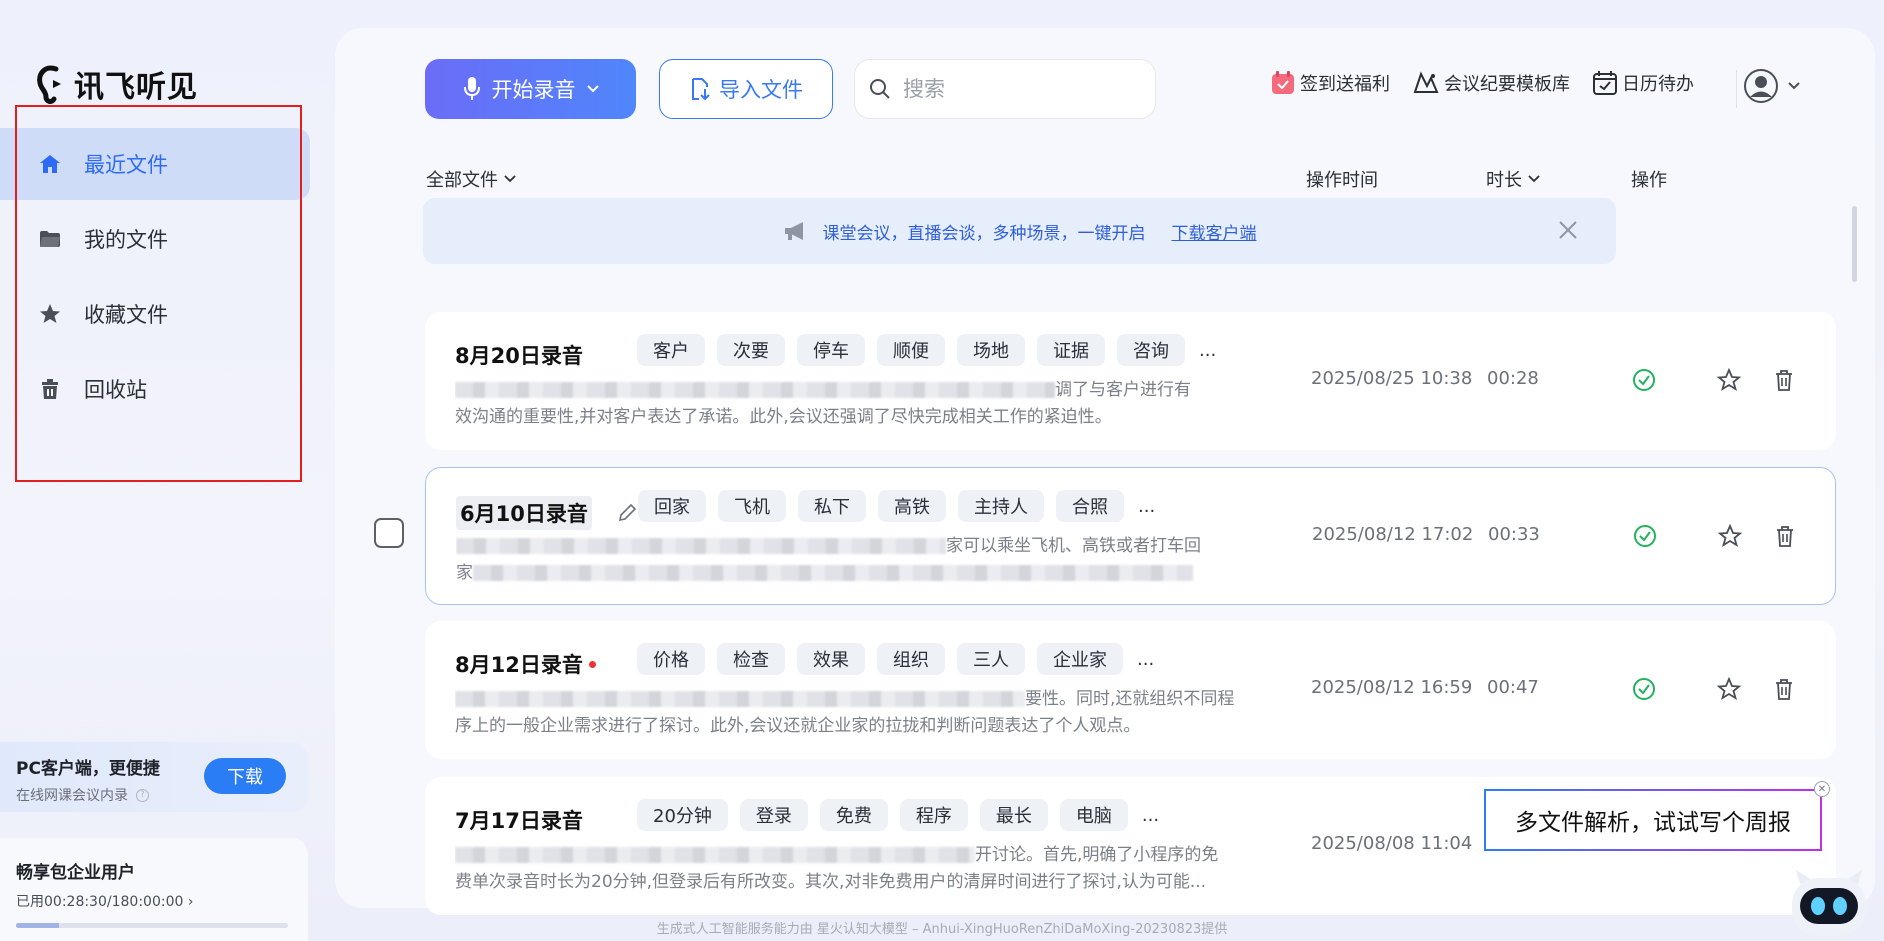  I want to click on tag: 客户, so click(671, 350).